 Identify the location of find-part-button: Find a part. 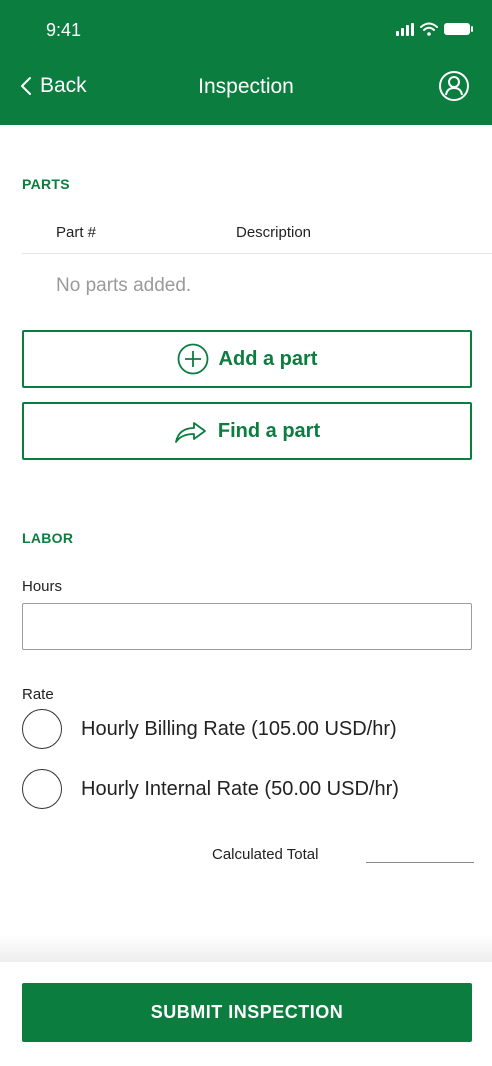
(247, 431).